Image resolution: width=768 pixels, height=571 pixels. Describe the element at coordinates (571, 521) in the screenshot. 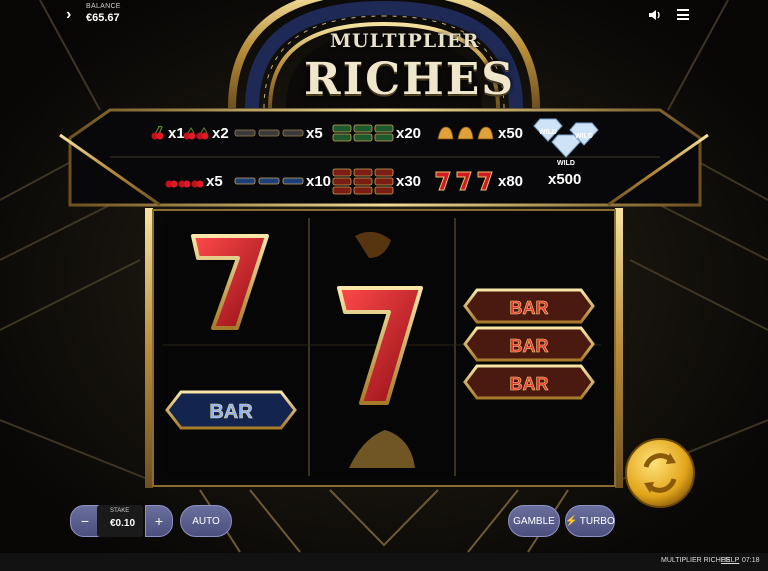

I see `lightning-icon: ⚡` at that location.